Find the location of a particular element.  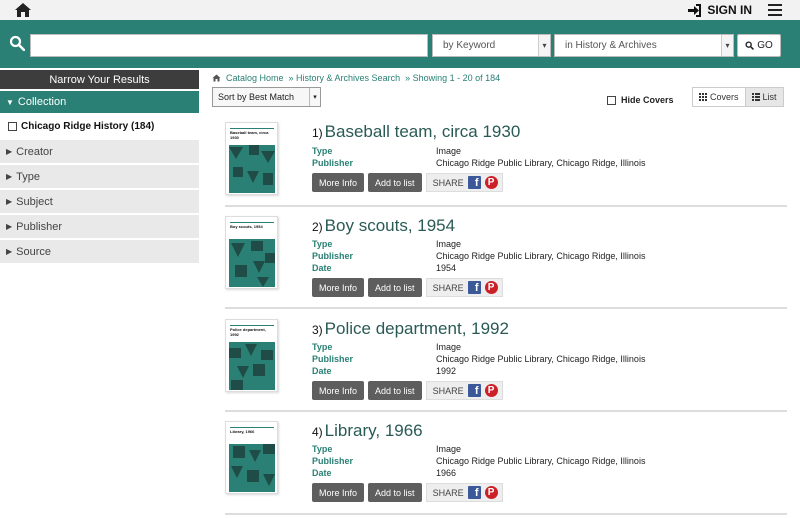

facet-publisher: ▶ Publisher is located at coordinates (99, 226).